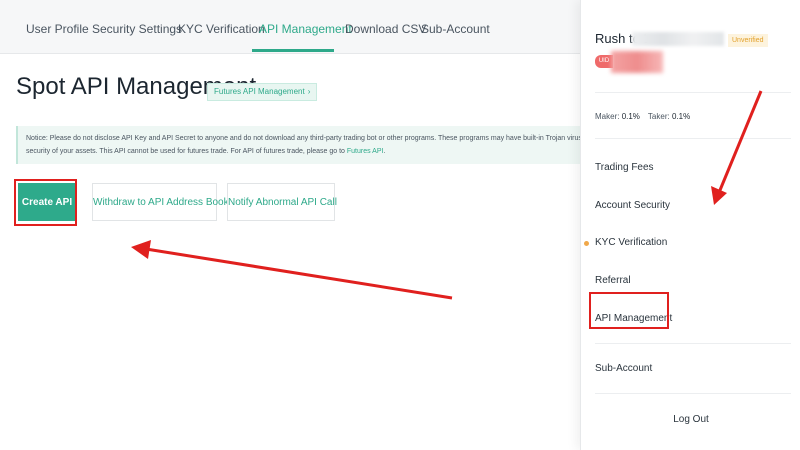  What do you see at coordinates (623, 368) in the screenshot?
I see `menu-item-sub-account: Sub-Account` at bounding box center [623, 368].